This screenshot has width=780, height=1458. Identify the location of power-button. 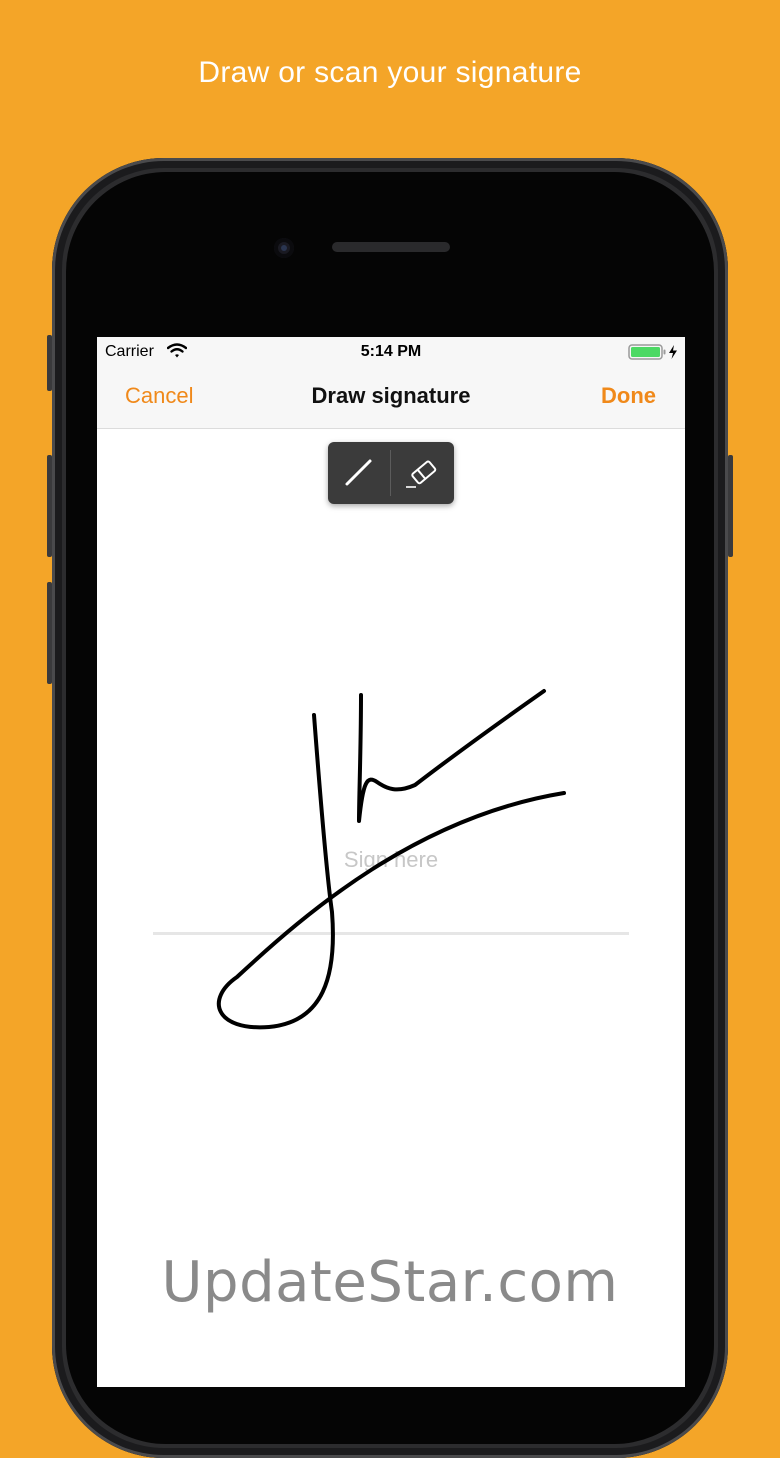
(730, 506).